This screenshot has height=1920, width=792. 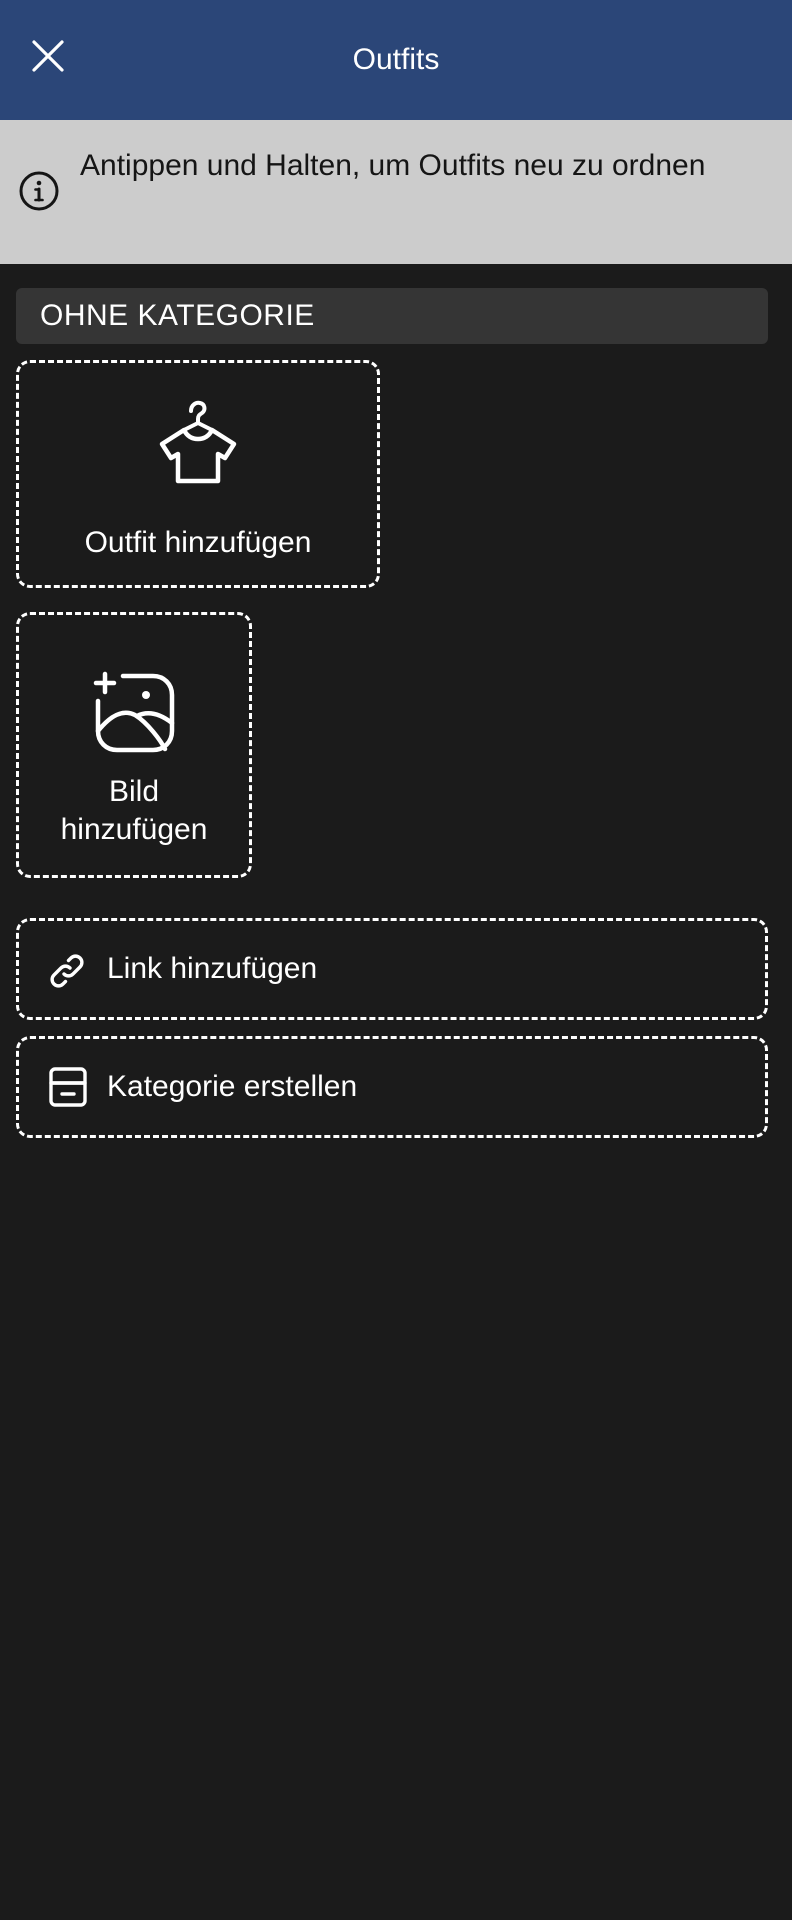 I want to click on category-label: OHNE KATEGORIE, so click(x=177, y=315).